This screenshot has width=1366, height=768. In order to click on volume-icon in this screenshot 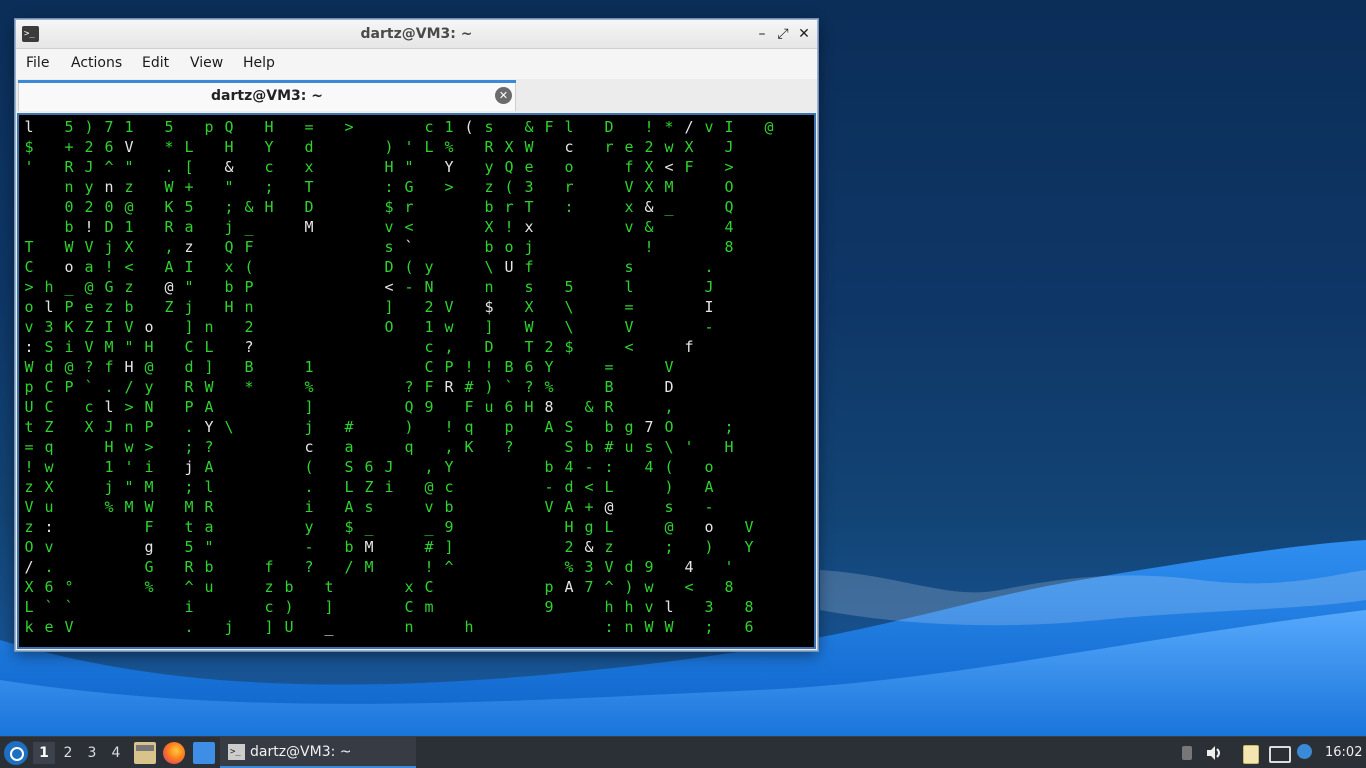, I will do `click(1214, 753)`.